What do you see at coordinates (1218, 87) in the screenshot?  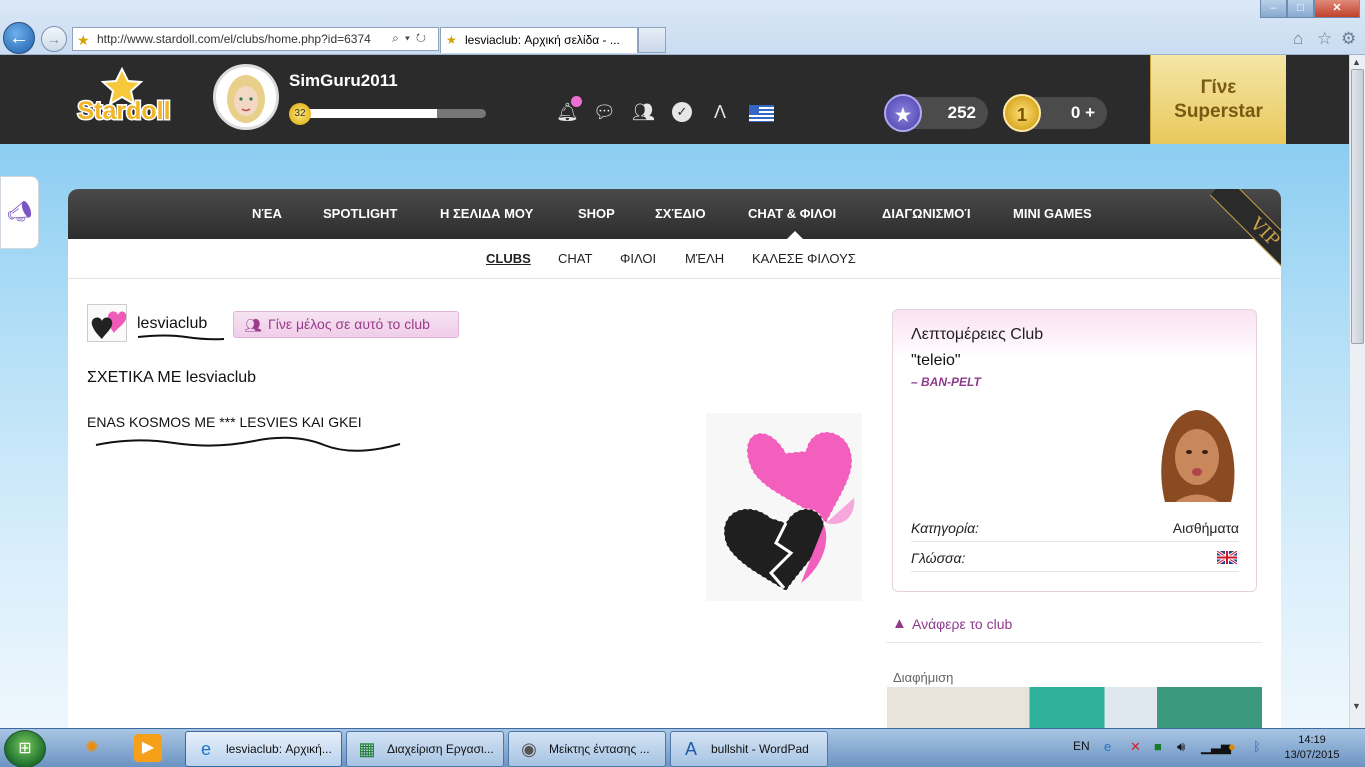 I see `superstar-label-1: Γίνε` at bounding box center [1218, 87].